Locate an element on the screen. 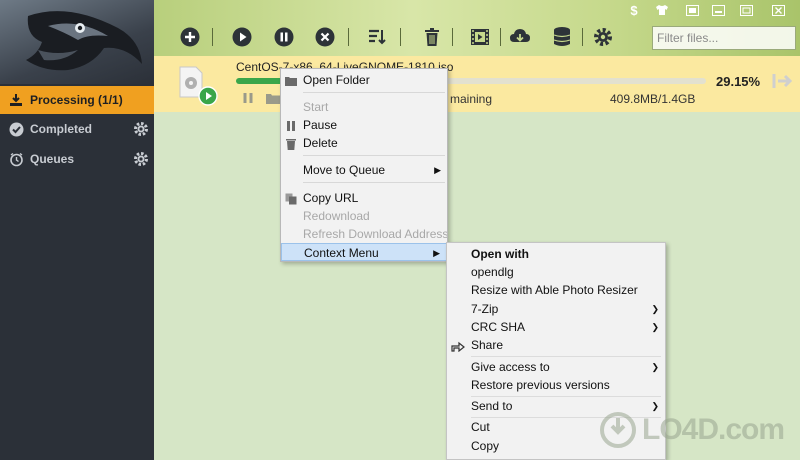  maximize-icon is located at coordinates (746, 10).